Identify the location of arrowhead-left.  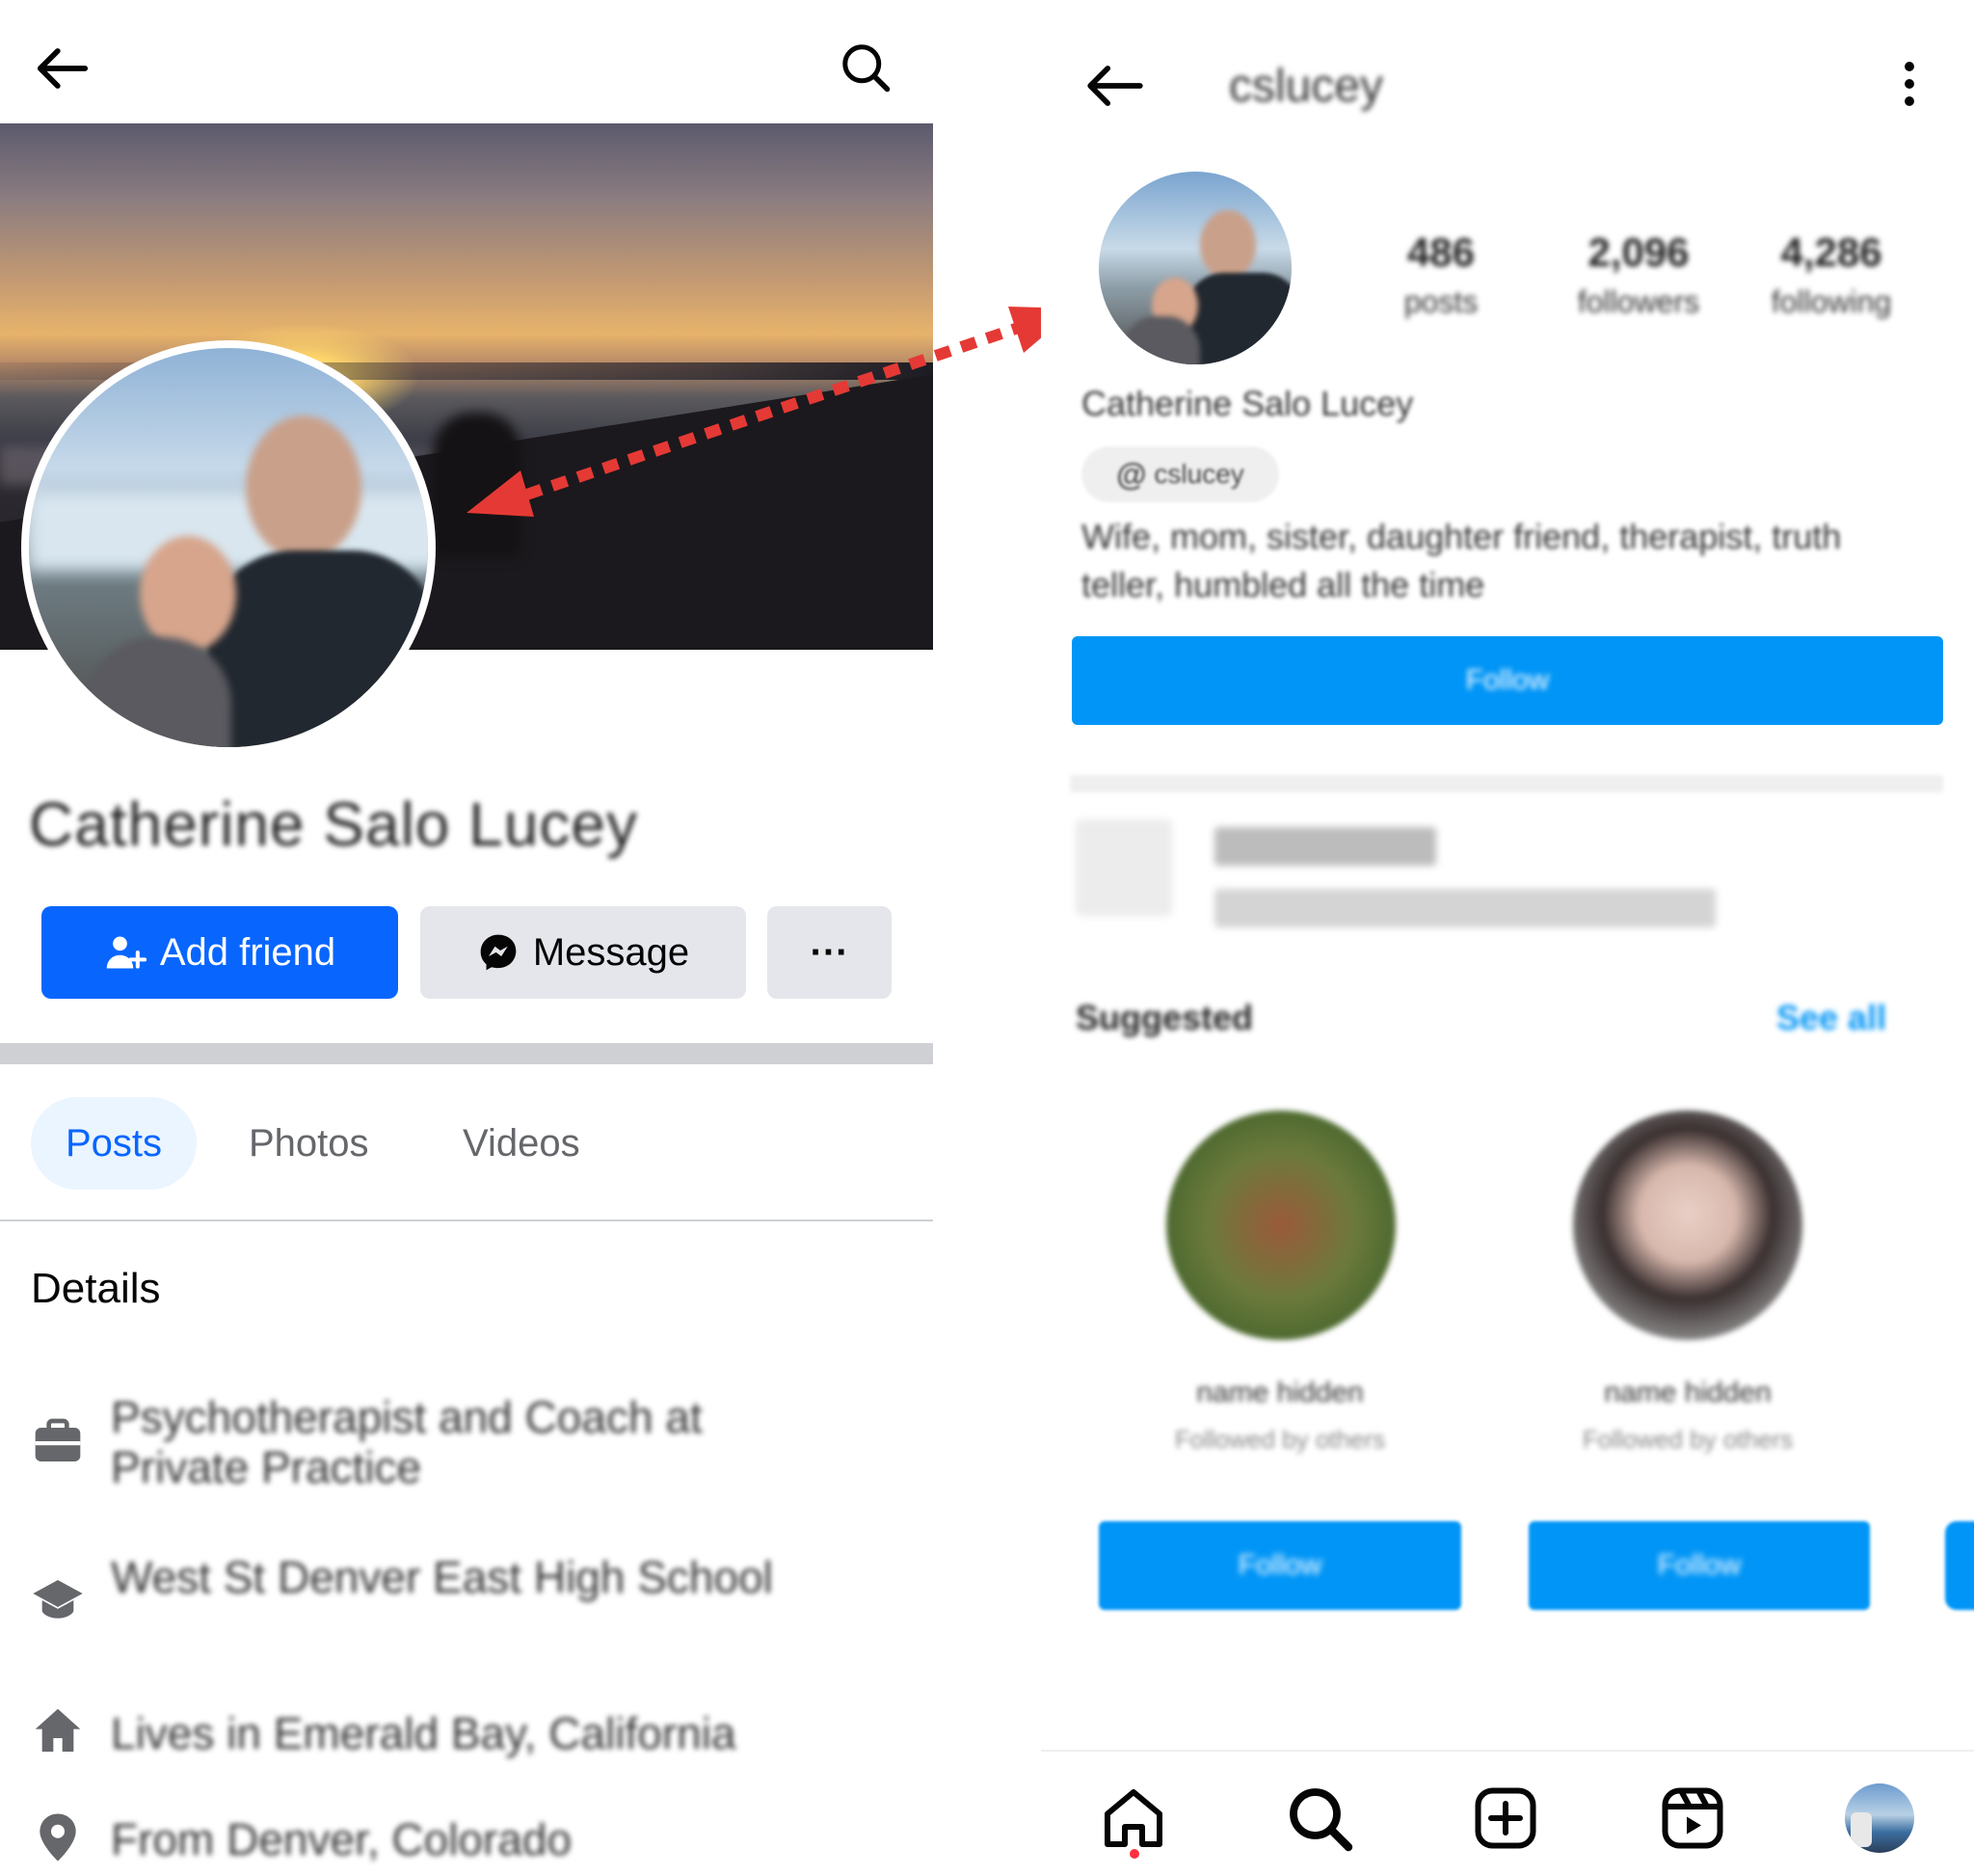
(500, 493).